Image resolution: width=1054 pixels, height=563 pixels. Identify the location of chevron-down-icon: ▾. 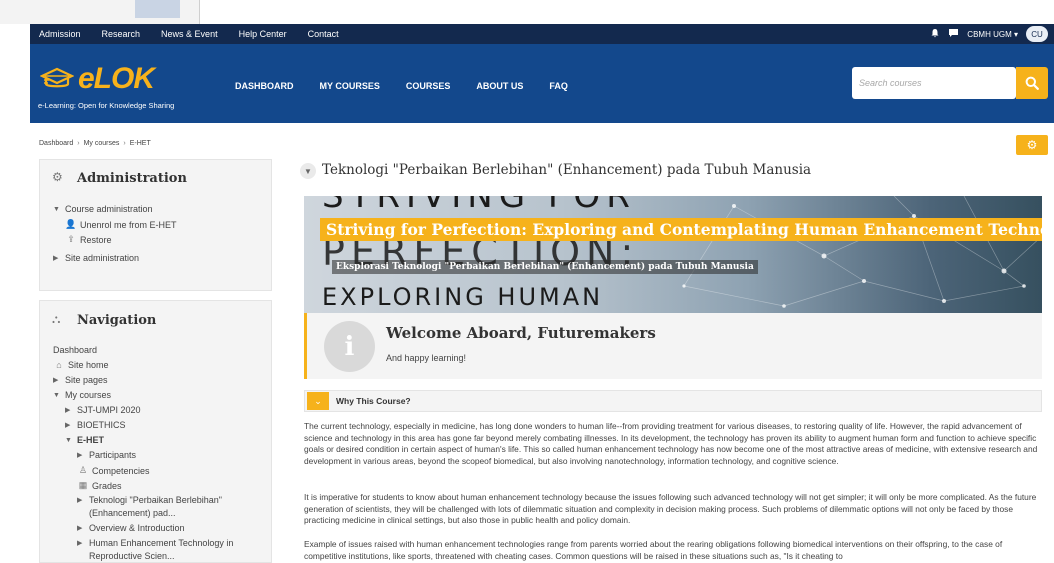
(1015, 34).